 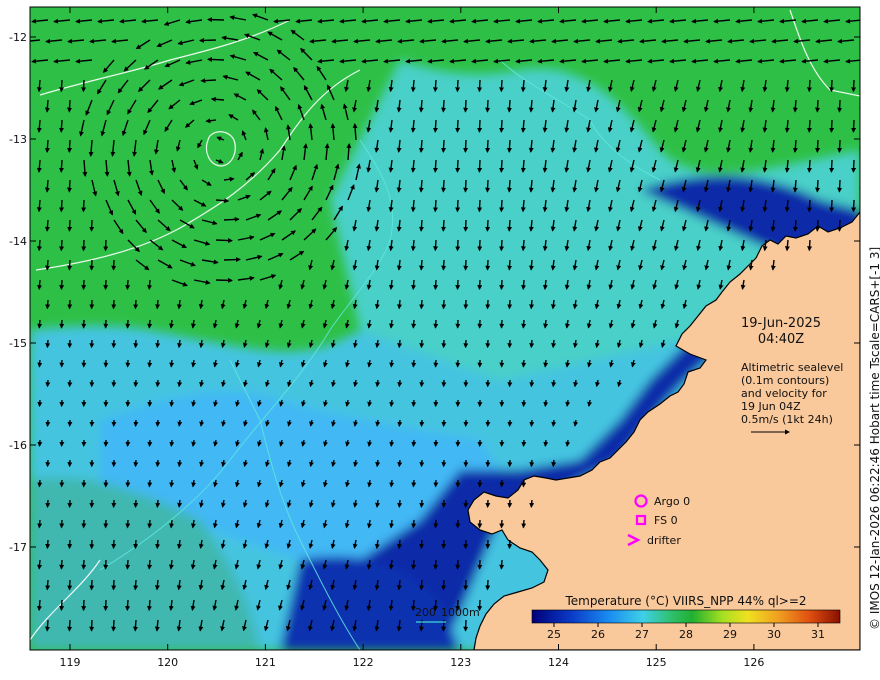 I want to click on colorbar-tick-label: 26, so click(x=598, y=634).